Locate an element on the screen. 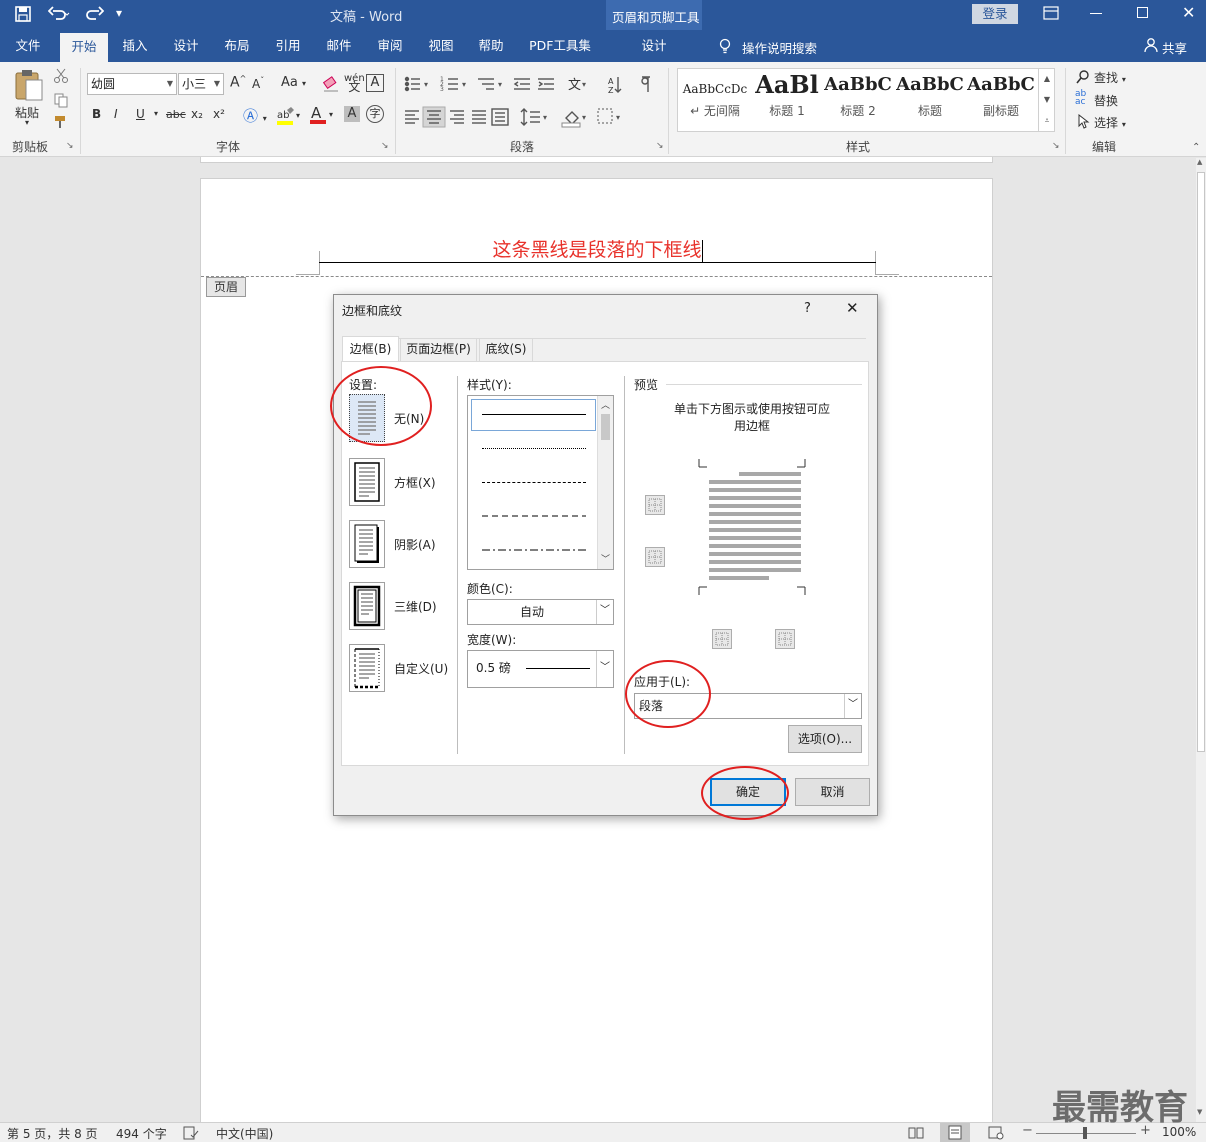  scrollbar-thumb is located at coordinates (1201, 462).